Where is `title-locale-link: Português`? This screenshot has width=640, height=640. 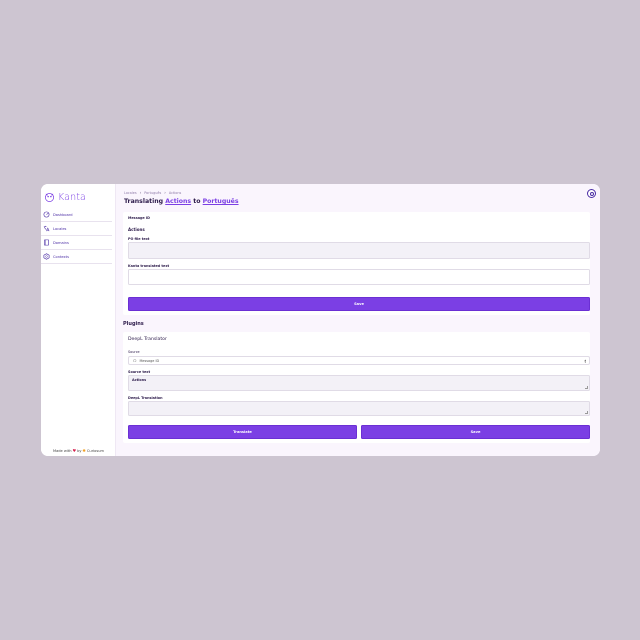
title-locale-link: Português is located at coordinates (221, 201).